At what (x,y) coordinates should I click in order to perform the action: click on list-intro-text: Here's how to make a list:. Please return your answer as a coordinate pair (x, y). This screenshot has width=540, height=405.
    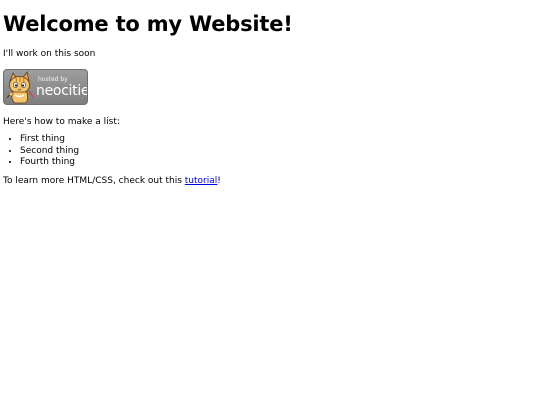
    Looking at the image, I should click on (61, 122).